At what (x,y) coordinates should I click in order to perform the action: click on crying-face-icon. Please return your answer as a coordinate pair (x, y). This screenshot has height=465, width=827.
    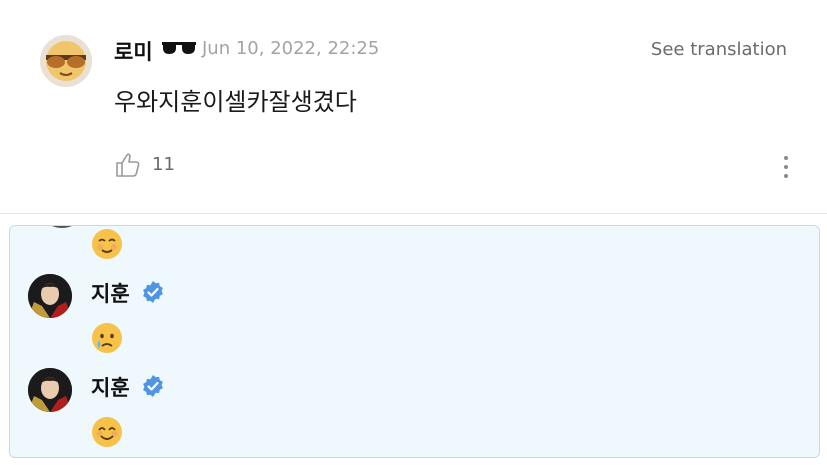
    Looking at the image, I should click on (107, 338).